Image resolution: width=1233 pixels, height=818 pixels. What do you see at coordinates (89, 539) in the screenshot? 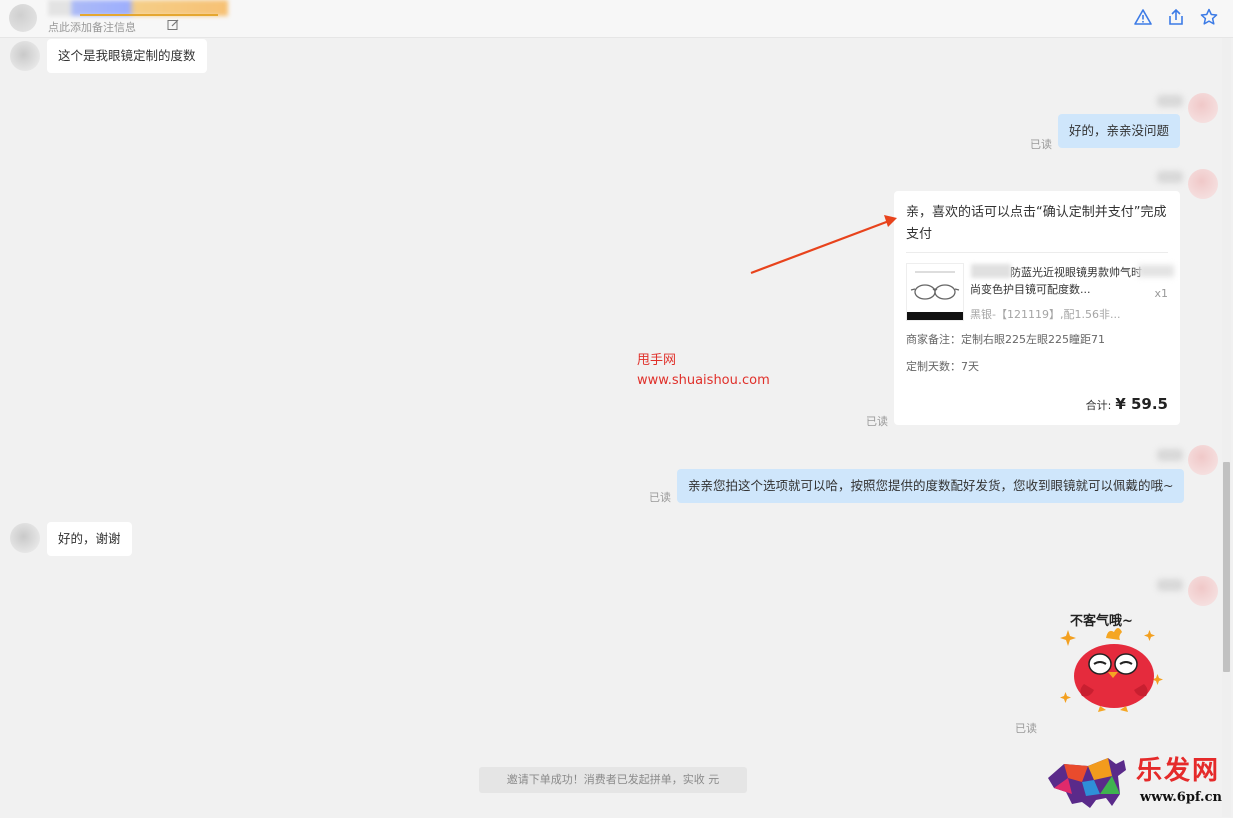
I see `customer-message: 好的，谢谢` at bounding box center [89, 539].